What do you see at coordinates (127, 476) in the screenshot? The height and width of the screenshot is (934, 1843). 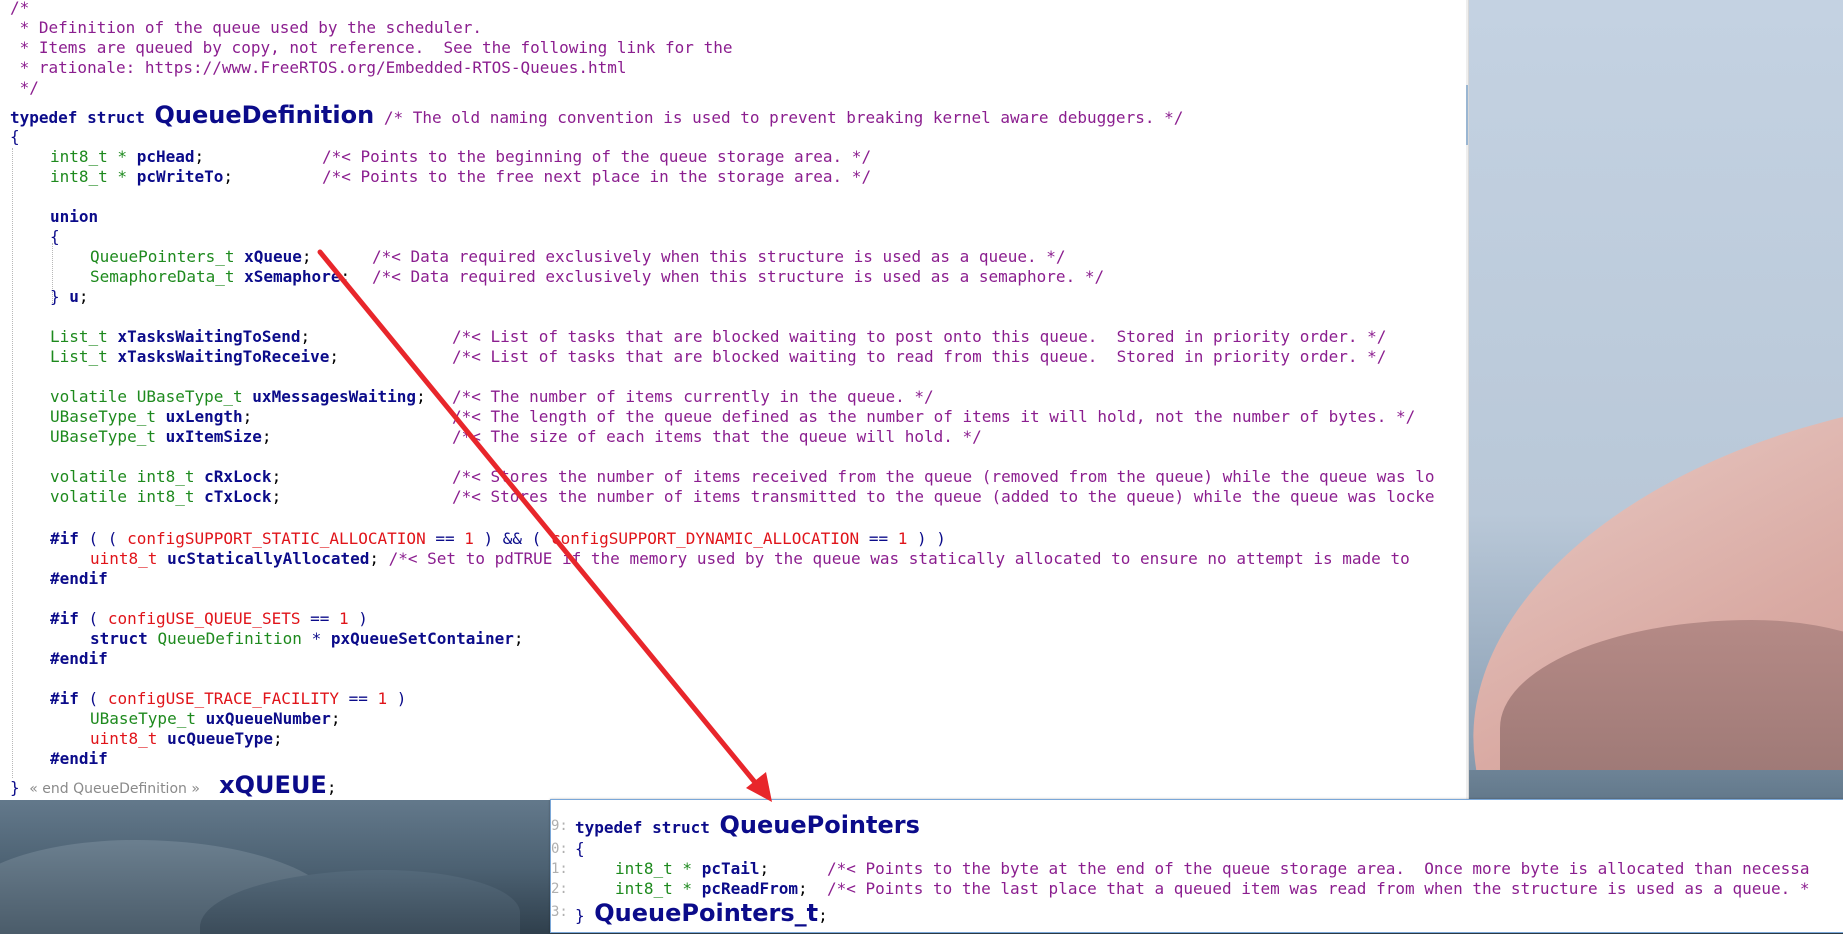 I see `type-name: volatile int8_t` at bounding box center [127, 476].